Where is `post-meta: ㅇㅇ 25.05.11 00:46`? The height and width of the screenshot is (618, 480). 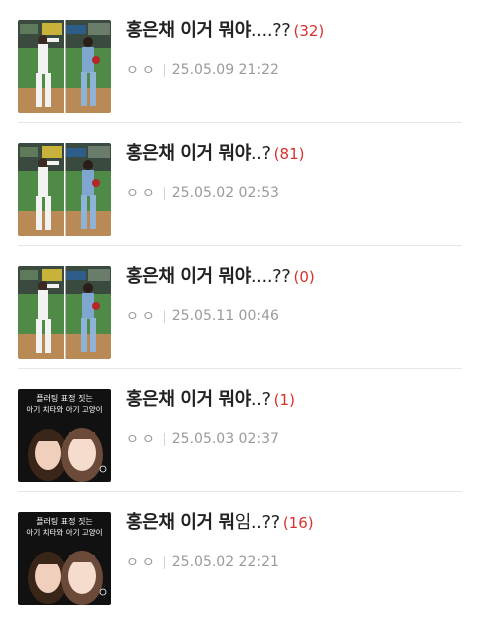 post-meta: ㅇㅇ 25.05.11 00:46 is located at coordinates (298, 316).